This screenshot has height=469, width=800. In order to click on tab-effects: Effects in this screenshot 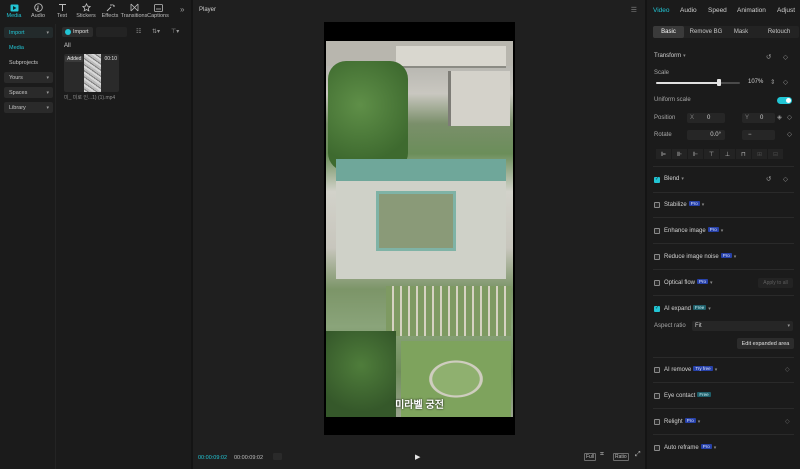, I will do `click(110, 11)`.